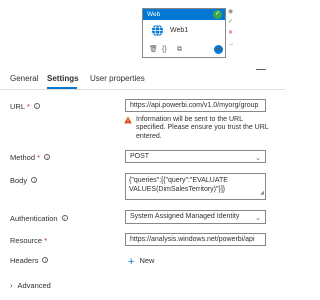  I want to click on failure-connector-icon: ✕, so click(230, 33).